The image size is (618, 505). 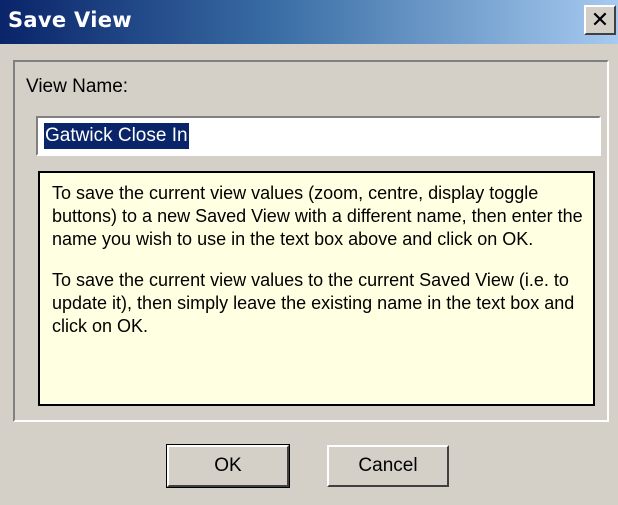 What do you see at coordinates (309, 22) in the screenshot?
I see `title-bar: Save View ✕` at bounding box center [309, 22].